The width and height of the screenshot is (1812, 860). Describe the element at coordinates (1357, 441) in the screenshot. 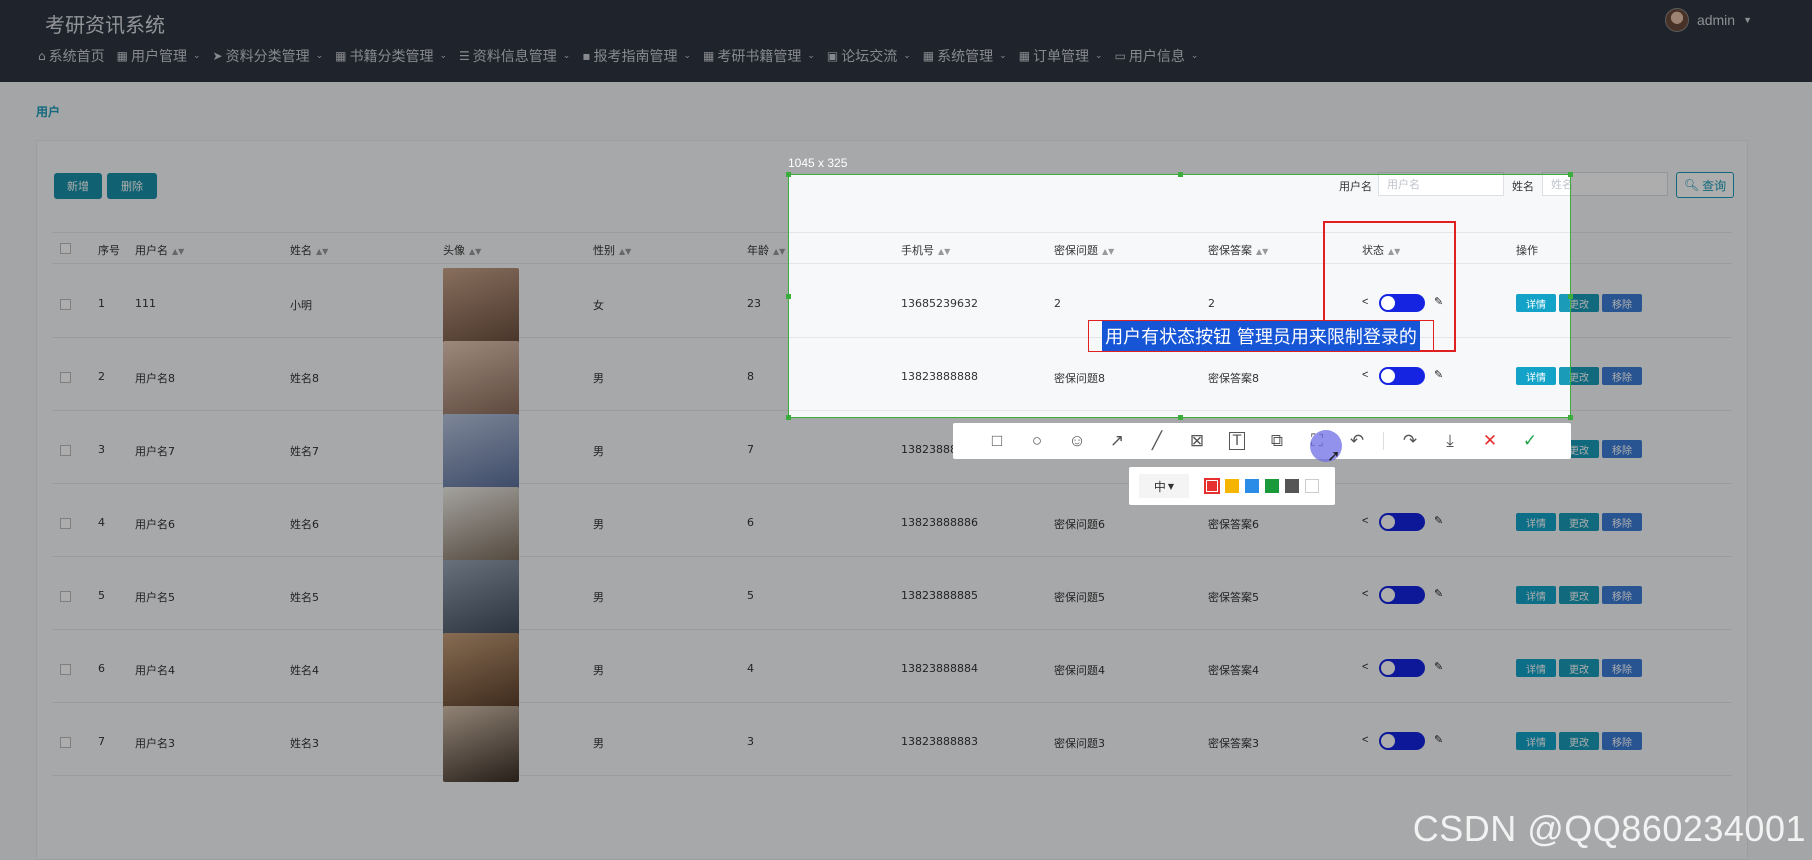

I see `undo-icon: ↶` at that location.